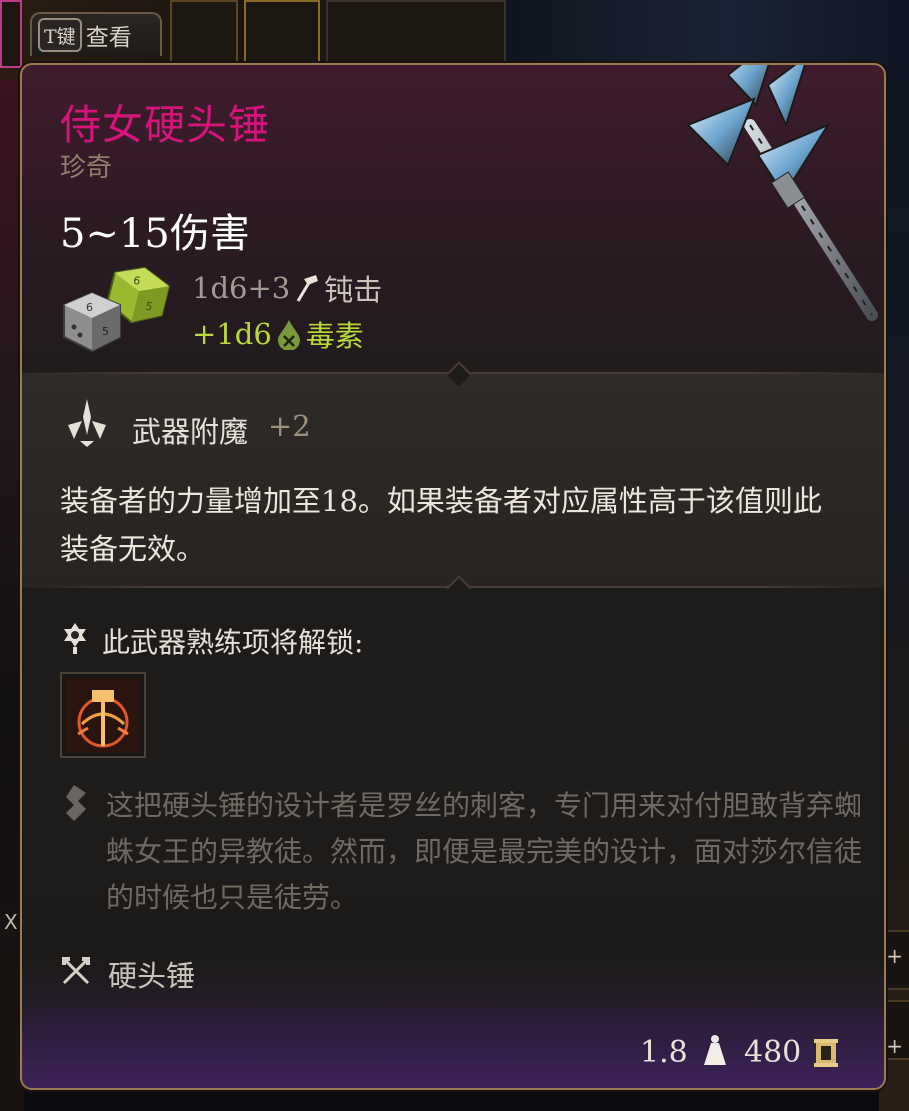  Describe the element at coordinates (307, 288) in the screenshot. I see `blunt-hammer-icon` at that location.